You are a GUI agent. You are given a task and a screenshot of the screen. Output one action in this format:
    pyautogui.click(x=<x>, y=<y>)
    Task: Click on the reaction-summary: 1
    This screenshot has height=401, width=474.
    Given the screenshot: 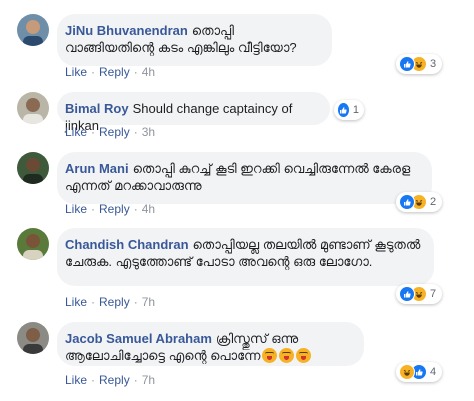 What is the action you would take?
    pyautogui.click(x=349, y=110)
    